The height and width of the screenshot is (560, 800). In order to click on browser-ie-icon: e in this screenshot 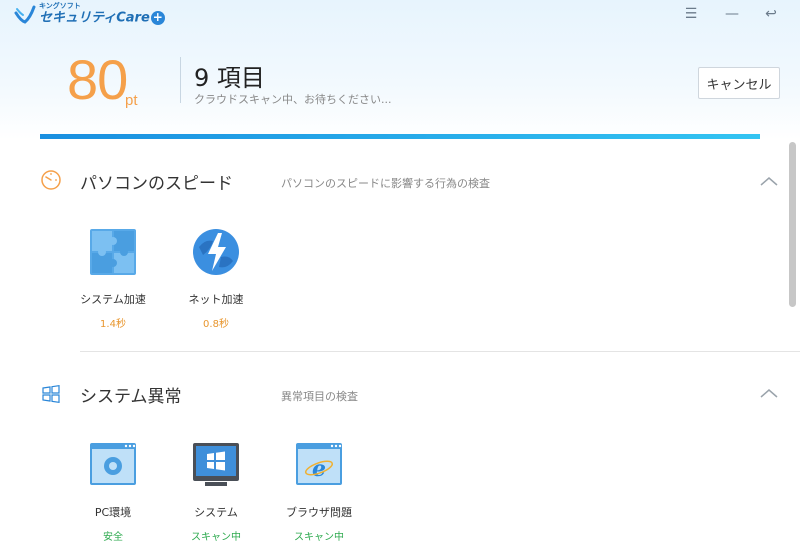, I will do `click(319, 464)`.